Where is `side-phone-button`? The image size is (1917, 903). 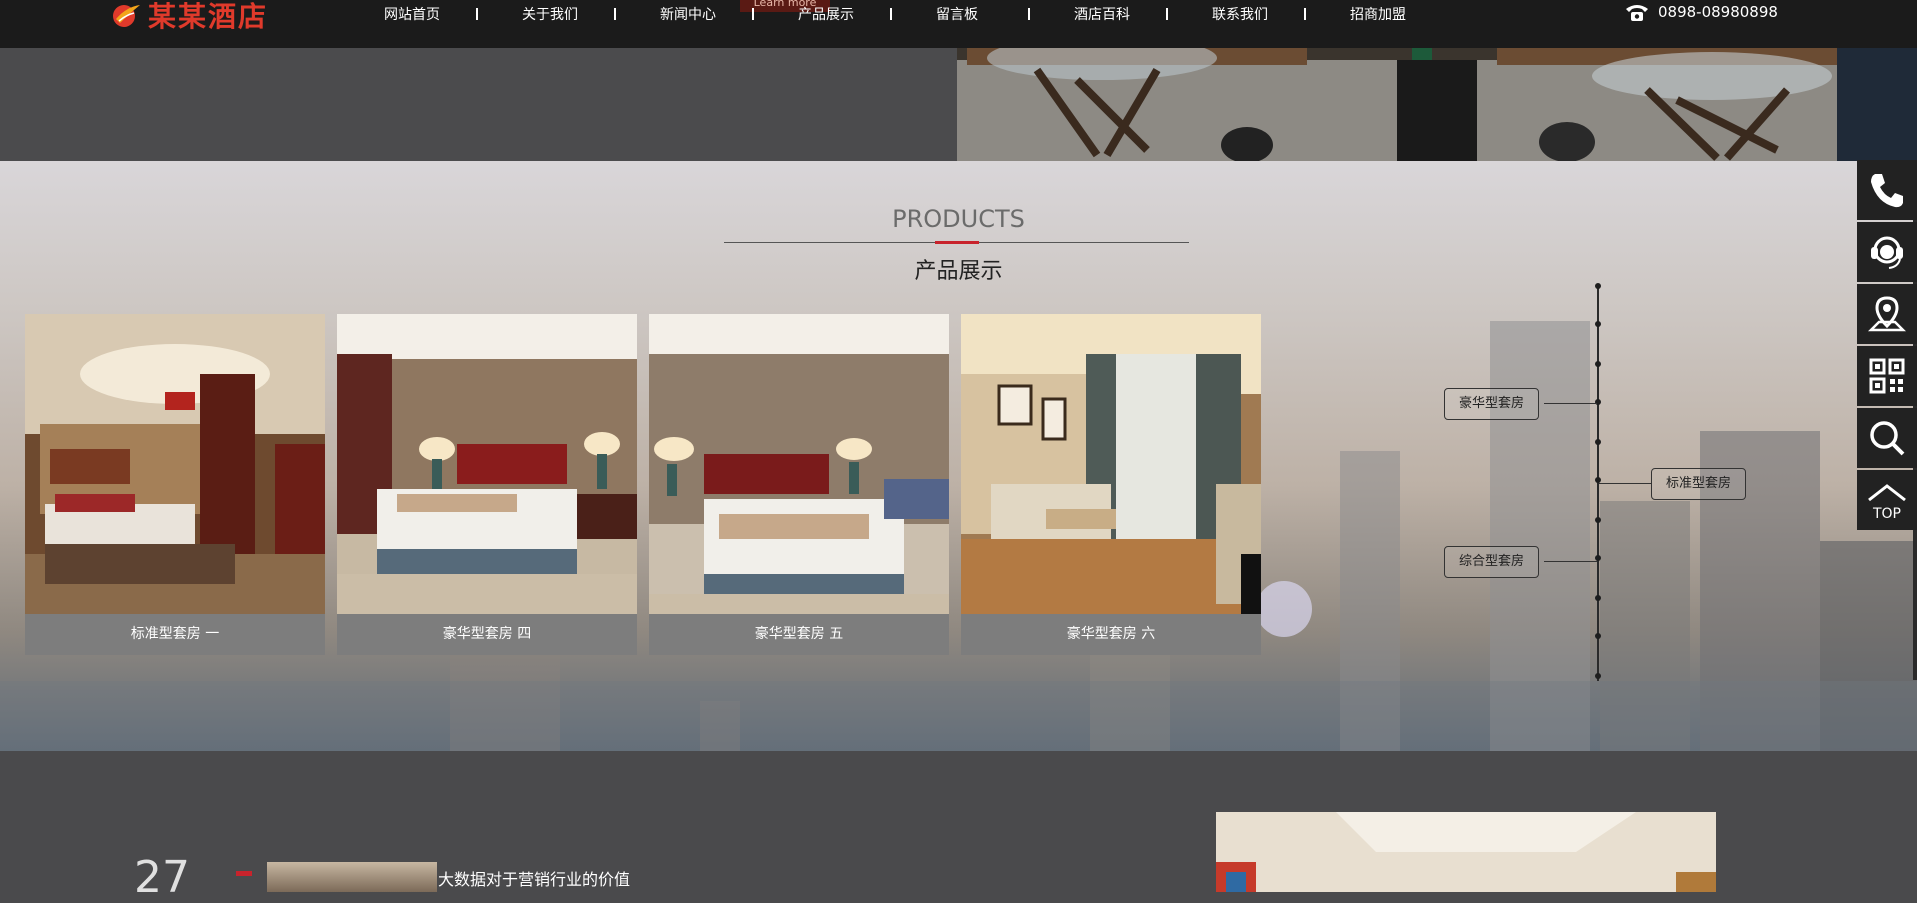 side-phone-button is located at coordinates (1887, 190).